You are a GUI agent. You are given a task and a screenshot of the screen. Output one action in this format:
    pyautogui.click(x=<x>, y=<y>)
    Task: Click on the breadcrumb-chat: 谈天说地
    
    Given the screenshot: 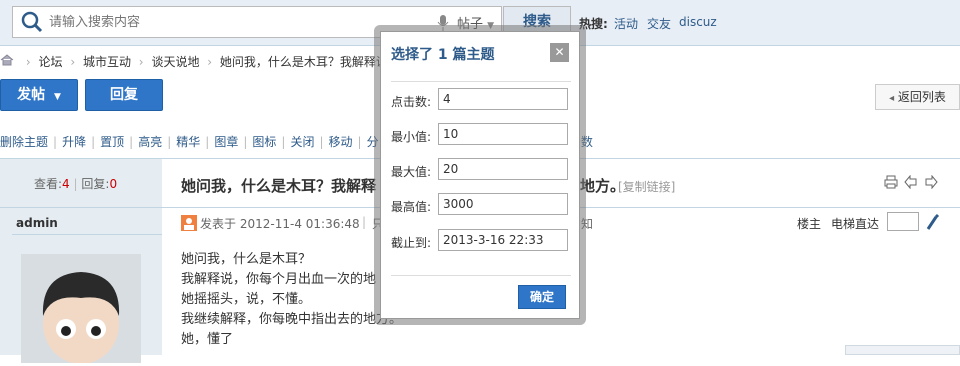 What is the action you would take?
    pyautogui.click(x=175, y=62)
    